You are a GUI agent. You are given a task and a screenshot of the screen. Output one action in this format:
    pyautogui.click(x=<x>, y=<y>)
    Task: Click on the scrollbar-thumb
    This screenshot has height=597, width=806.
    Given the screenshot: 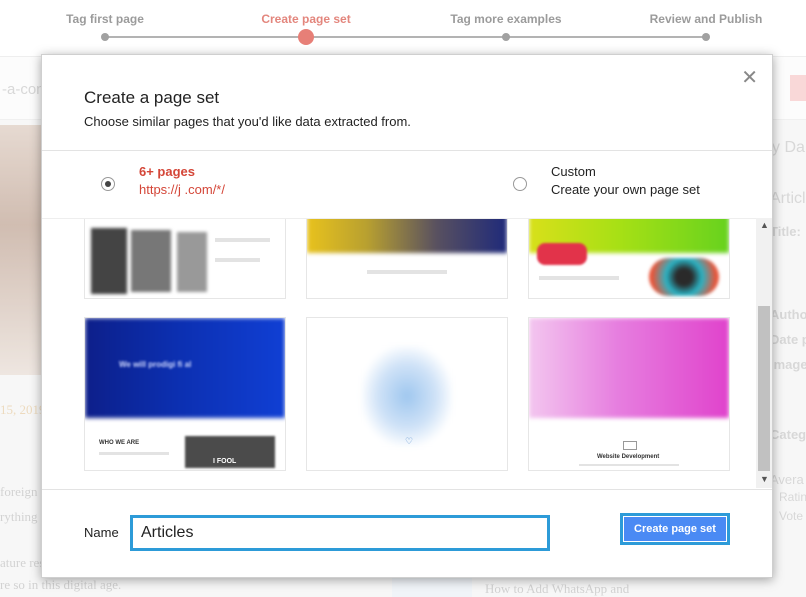 What is the action you would take?
    pyautogui.click(x=764, y=388)
    